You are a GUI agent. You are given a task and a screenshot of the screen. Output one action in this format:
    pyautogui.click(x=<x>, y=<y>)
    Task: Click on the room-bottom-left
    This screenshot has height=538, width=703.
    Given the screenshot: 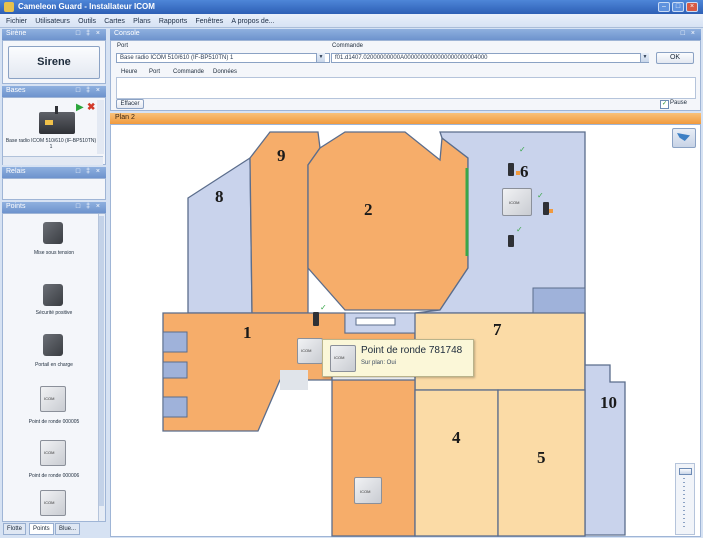 What is the action you would take?
    pyautogui.click(x=373, y=458)
    